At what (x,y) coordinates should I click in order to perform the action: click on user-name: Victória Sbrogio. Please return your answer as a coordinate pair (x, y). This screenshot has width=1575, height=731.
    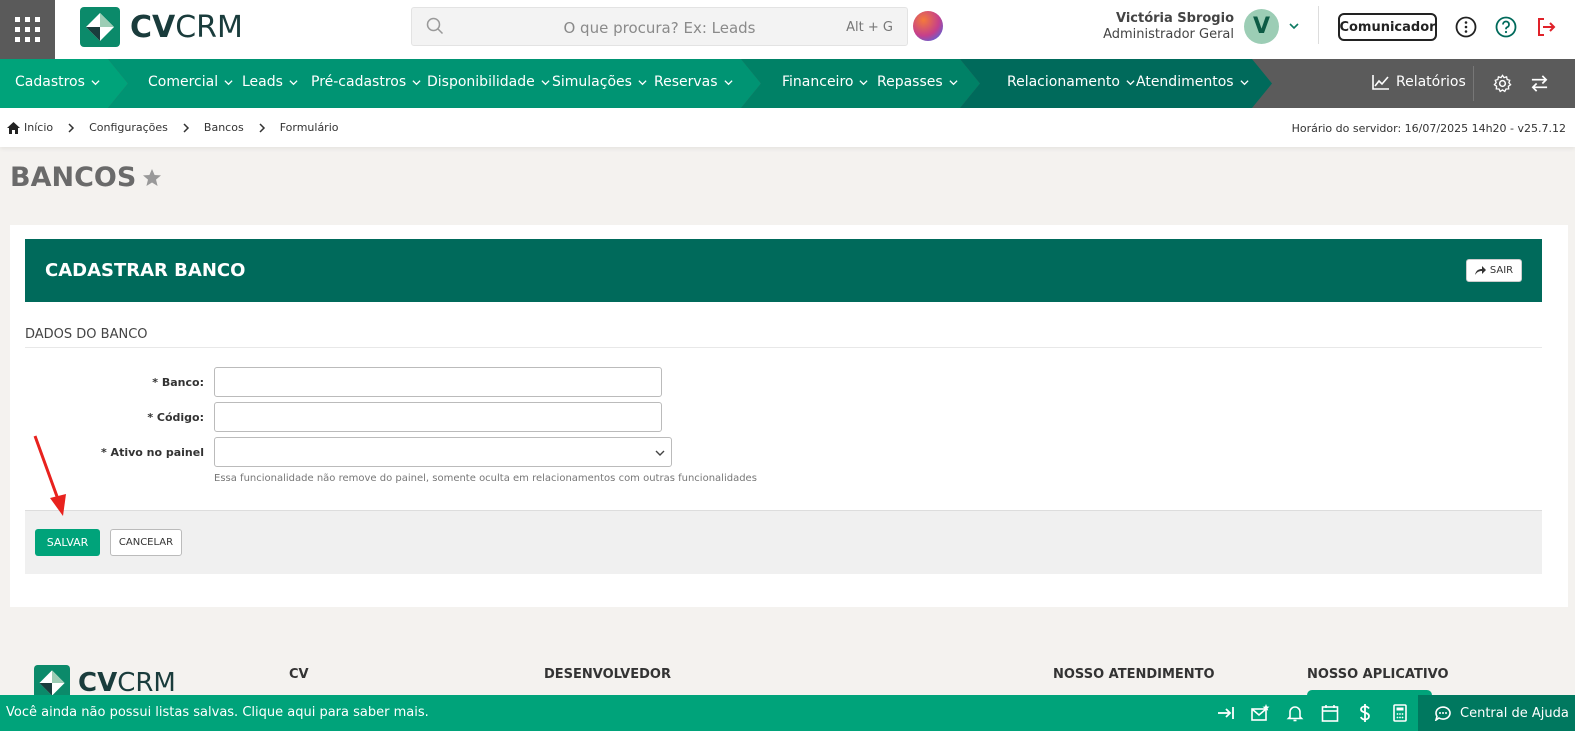
    Looking at the image, I should click on (1174, 18).